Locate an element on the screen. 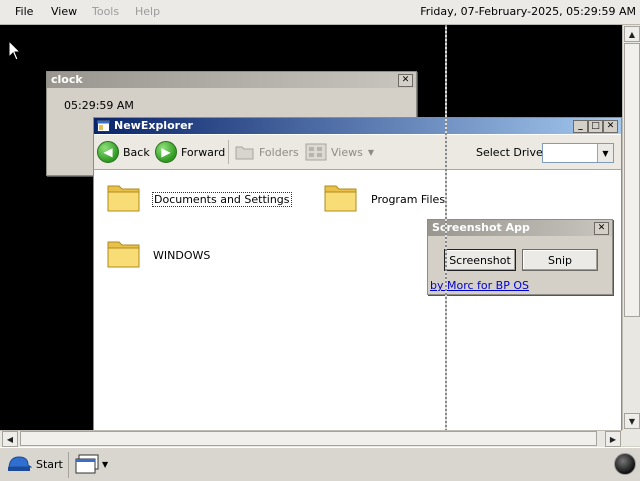 The image size is (640, 481). menu-help: Help is located at coordinates (147, 11).